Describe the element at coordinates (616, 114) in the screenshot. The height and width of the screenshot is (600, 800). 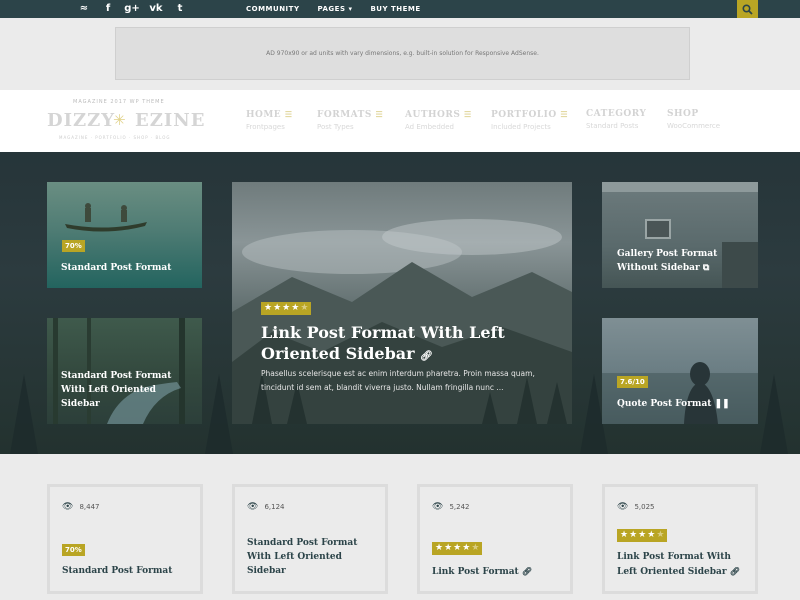
I see `nav-label: CATEGORY` at that location.